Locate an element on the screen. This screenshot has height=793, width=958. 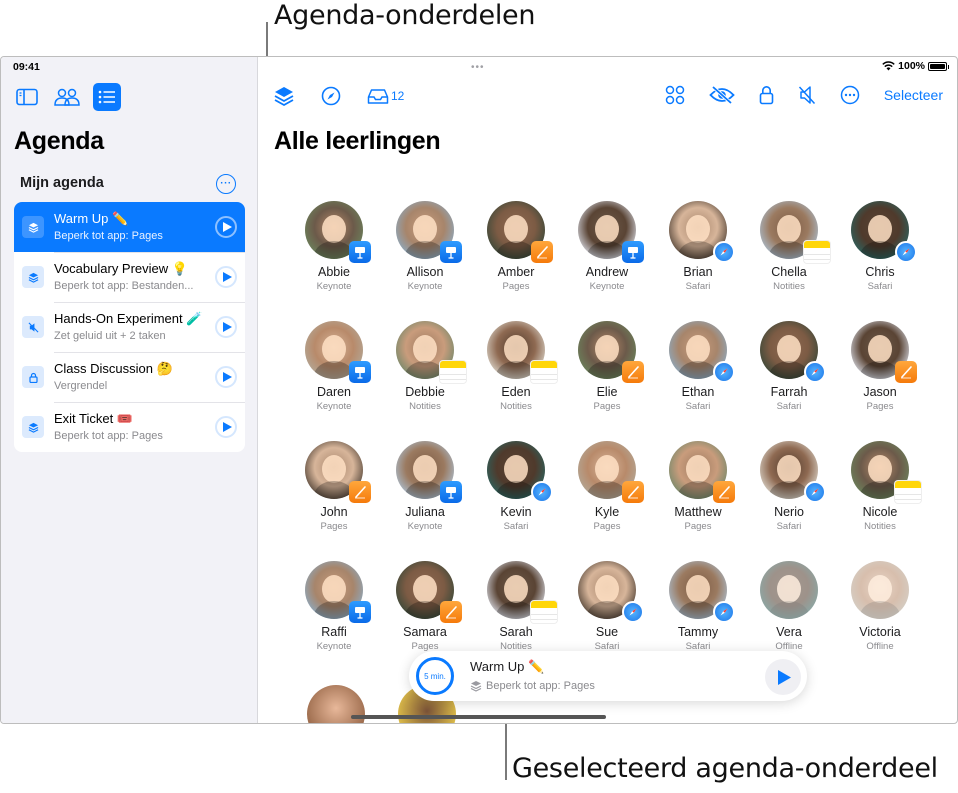
now-playing-subtitle: Beperk tot app: Pages is located at coordinates (532, 686).